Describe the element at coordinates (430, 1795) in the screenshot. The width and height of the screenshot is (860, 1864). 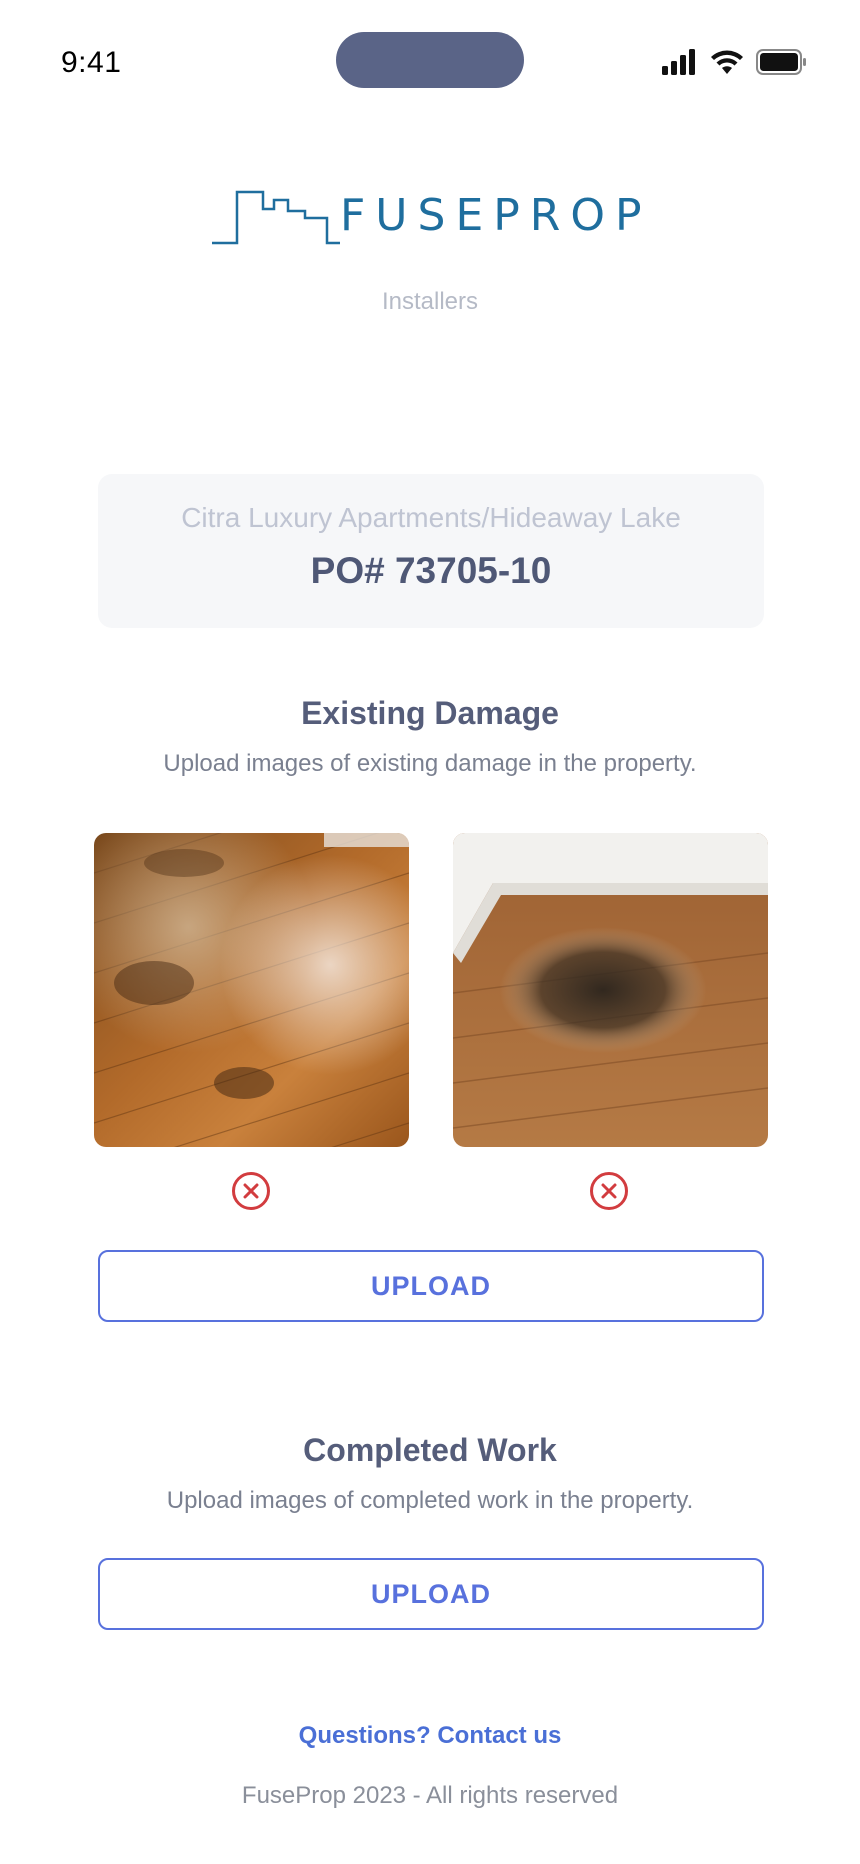
I see `copyright-text: FuseProp 2023 - All rights reserved` at that location.